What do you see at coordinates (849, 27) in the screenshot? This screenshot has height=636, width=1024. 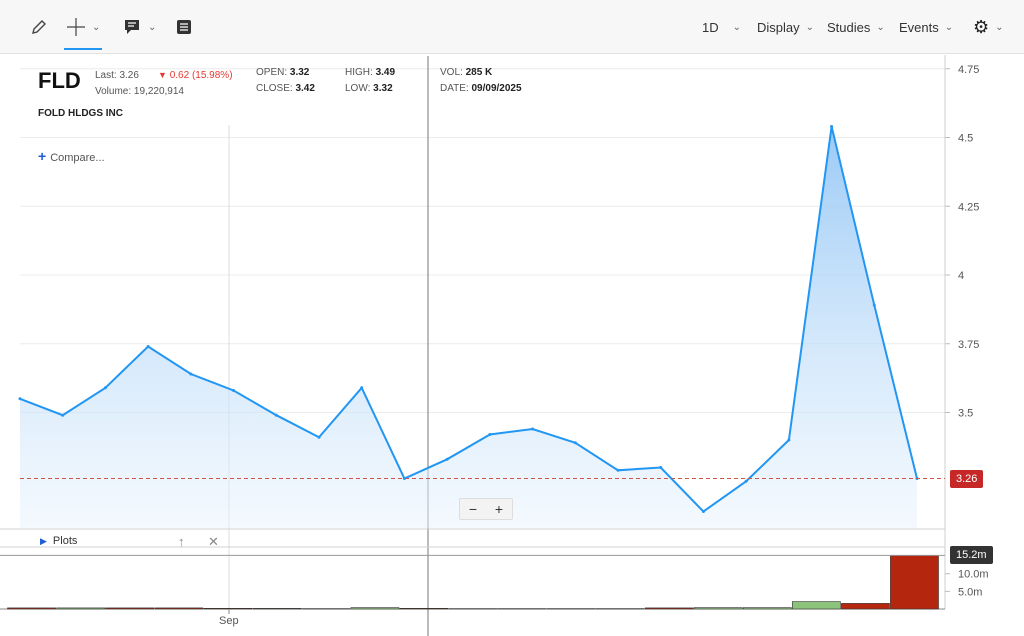 I see `studies-label: Studies` at bounding box center [849, 27].